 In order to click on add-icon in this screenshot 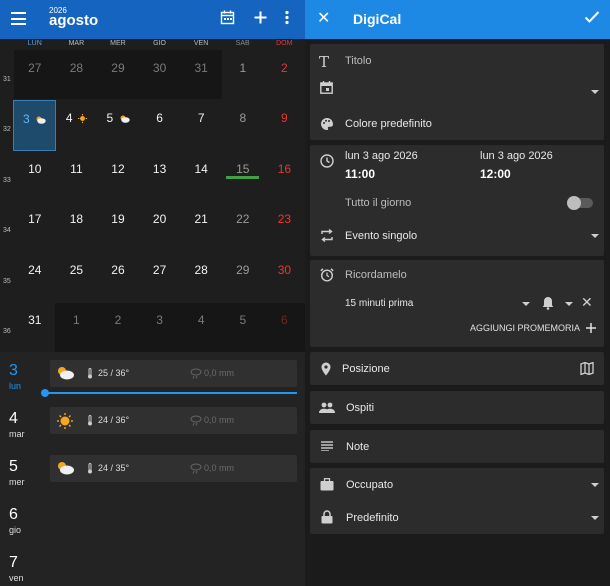, I will do `click(260, 17)`.